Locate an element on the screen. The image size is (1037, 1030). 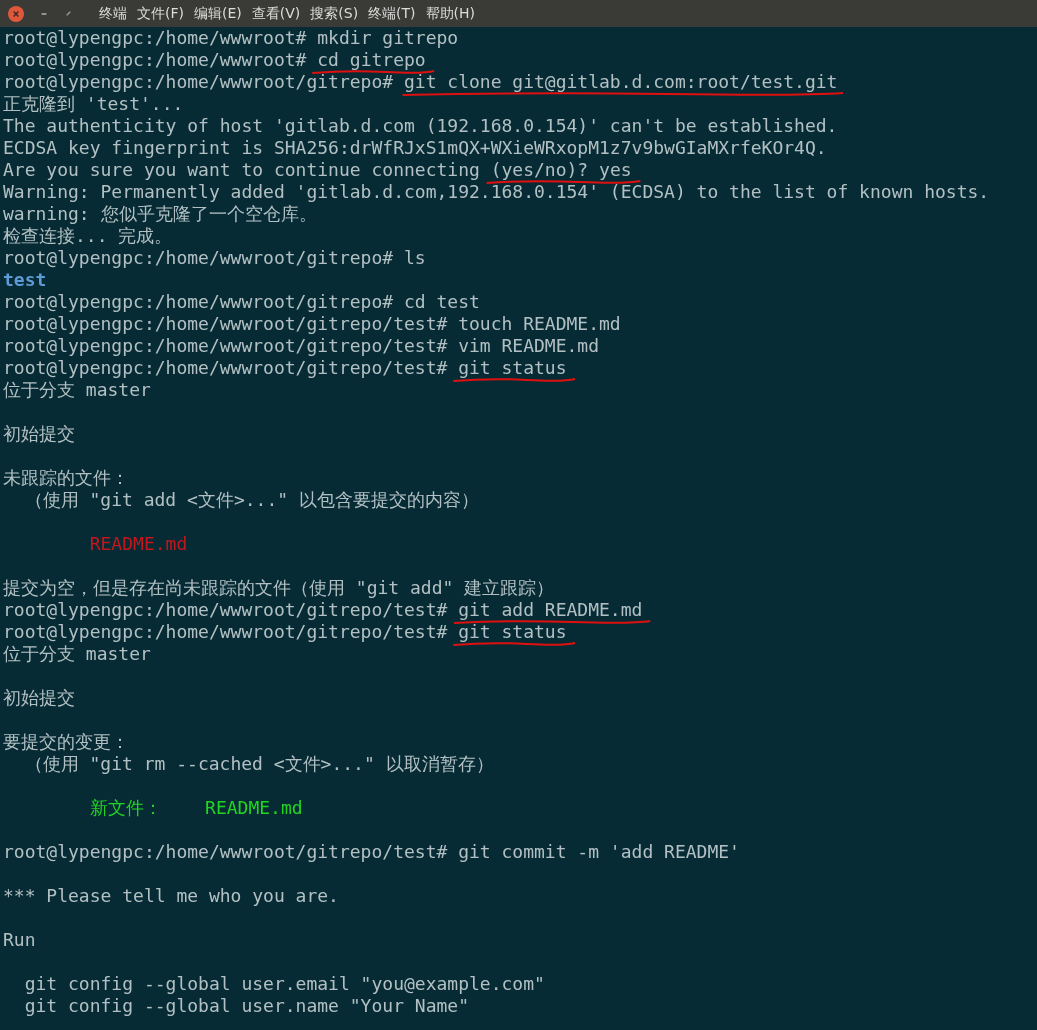
output-line: （使用 "git add <文件>..." 以包含要提交的内容） is located at coordinates (251, 500).